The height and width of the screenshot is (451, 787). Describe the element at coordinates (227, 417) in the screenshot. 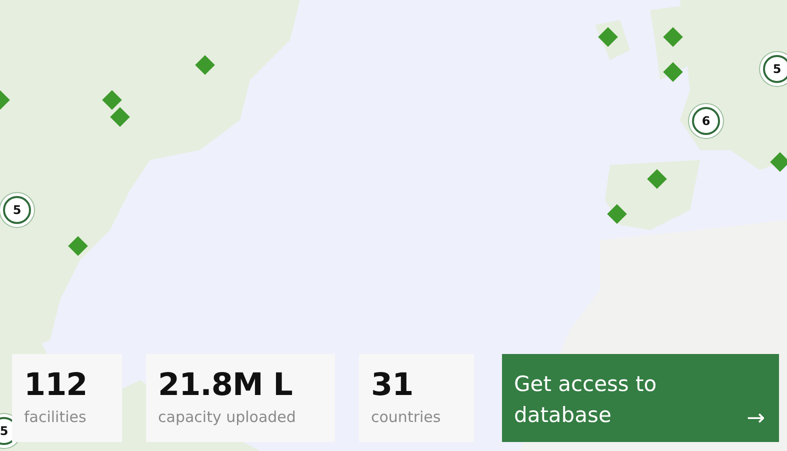

I see `stat-label: capacity uploaded` at that location.